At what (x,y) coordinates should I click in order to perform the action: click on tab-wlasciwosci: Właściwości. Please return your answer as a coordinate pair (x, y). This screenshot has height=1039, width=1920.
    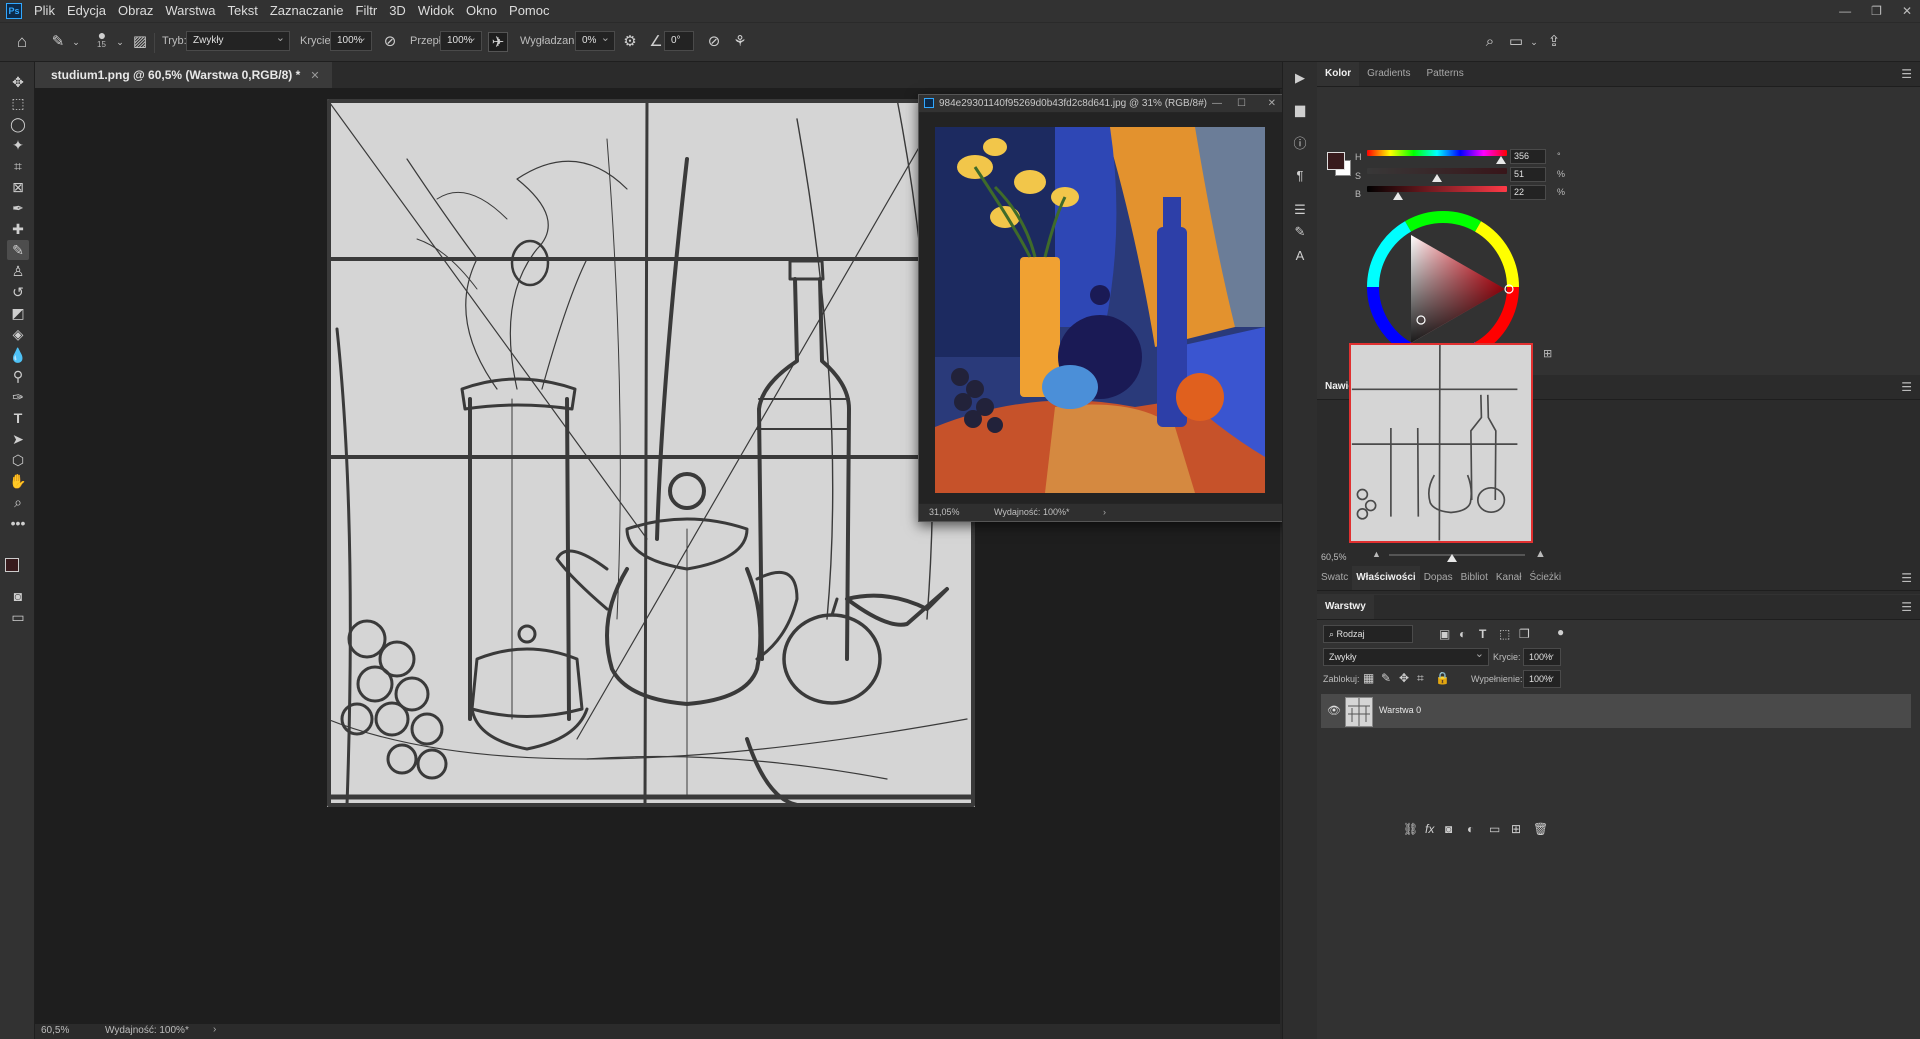
    Looking at the image, I should click on (1386, 578).